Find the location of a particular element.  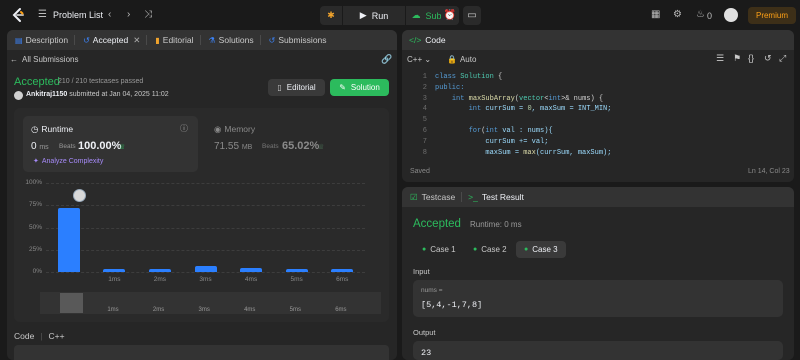

runtime-bar-1ms is located at coordinates (114, 270).